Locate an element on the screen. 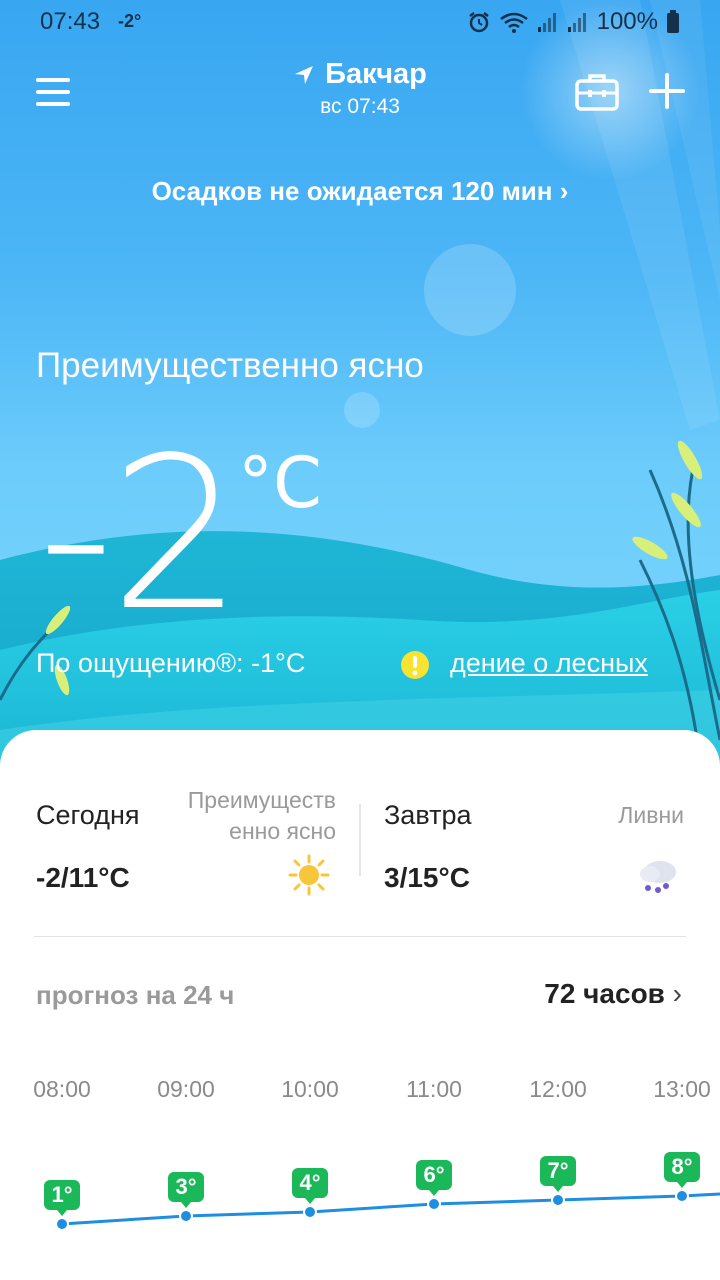 The height and width of the screenshot is (1280, 720). hour-label: 08:00 is located at coordinates (62, 1089).